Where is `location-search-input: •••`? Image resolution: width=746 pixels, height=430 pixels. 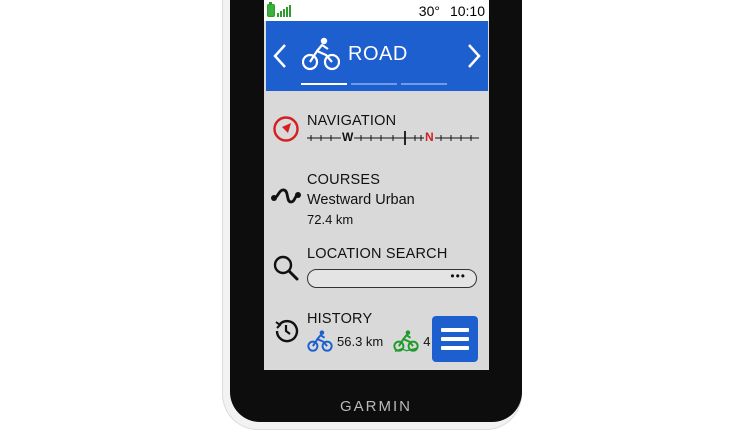 location-search-input: ••• is located at coordinates (392, 278).